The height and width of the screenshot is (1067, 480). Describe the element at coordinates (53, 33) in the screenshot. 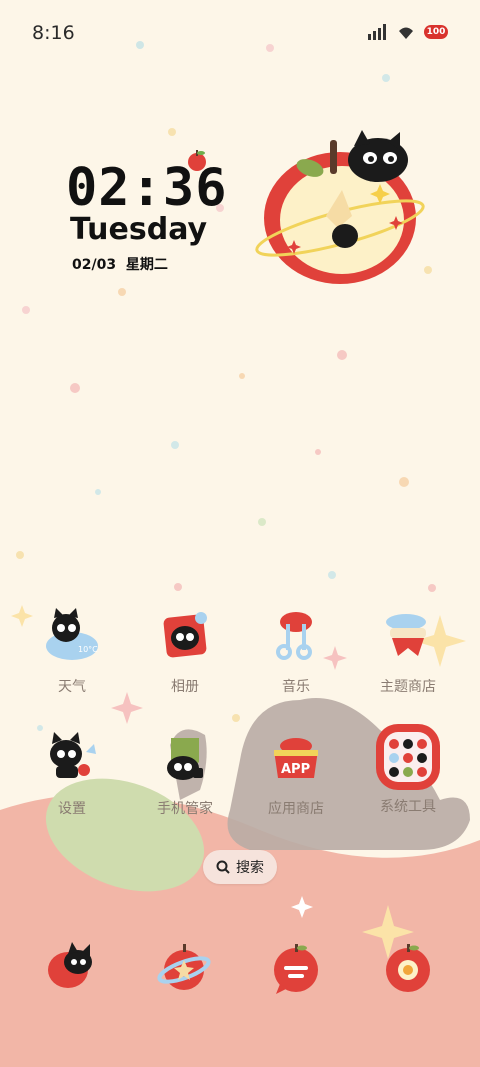

I see `status-time: 8:16` at that location.